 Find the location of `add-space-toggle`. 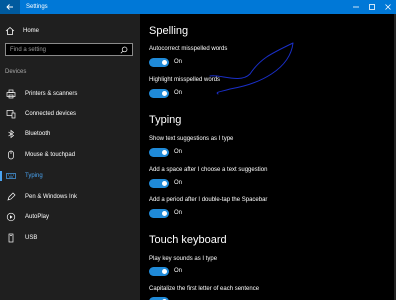

add-space-toggle is located at coordinates (159, 183).